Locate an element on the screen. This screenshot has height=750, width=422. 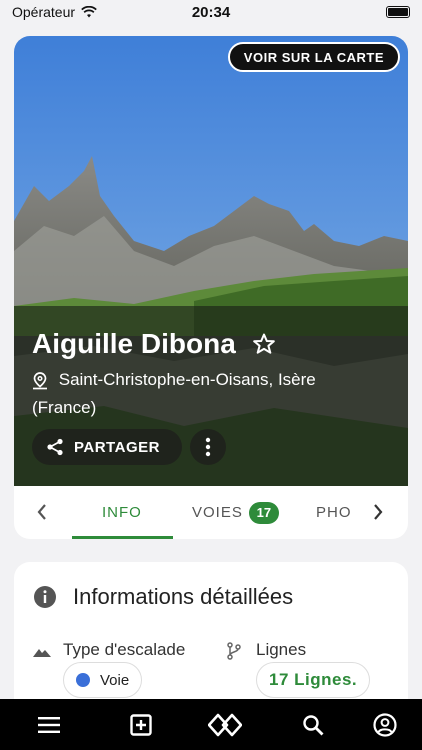
menu-icon is located at coordinates (49, 724).